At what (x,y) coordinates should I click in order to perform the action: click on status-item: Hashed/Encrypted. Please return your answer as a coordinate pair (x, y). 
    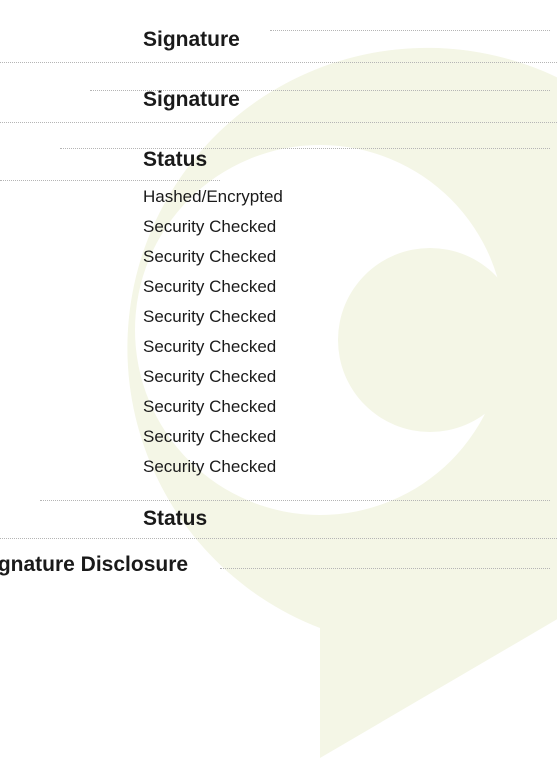
    Looking at the image, I should click on (213, 196).